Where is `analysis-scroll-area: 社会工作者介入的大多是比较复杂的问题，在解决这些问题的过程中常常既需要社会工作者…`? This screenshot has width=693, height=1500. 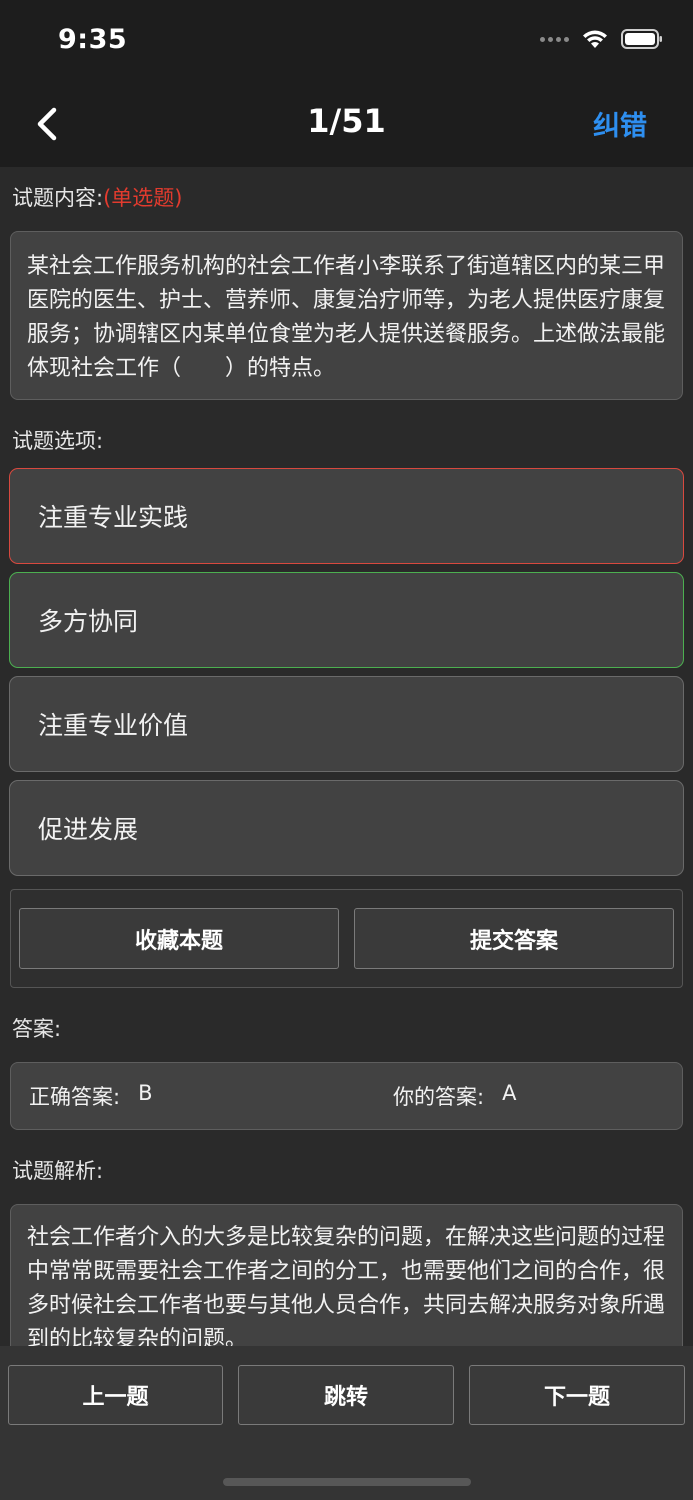 analysis-scroll-area: 社会工作者介入的大多是比较复杂的问题，在解决这些问题的过程中常常既需要社会工作者… is located at coordinates (346, 1275).